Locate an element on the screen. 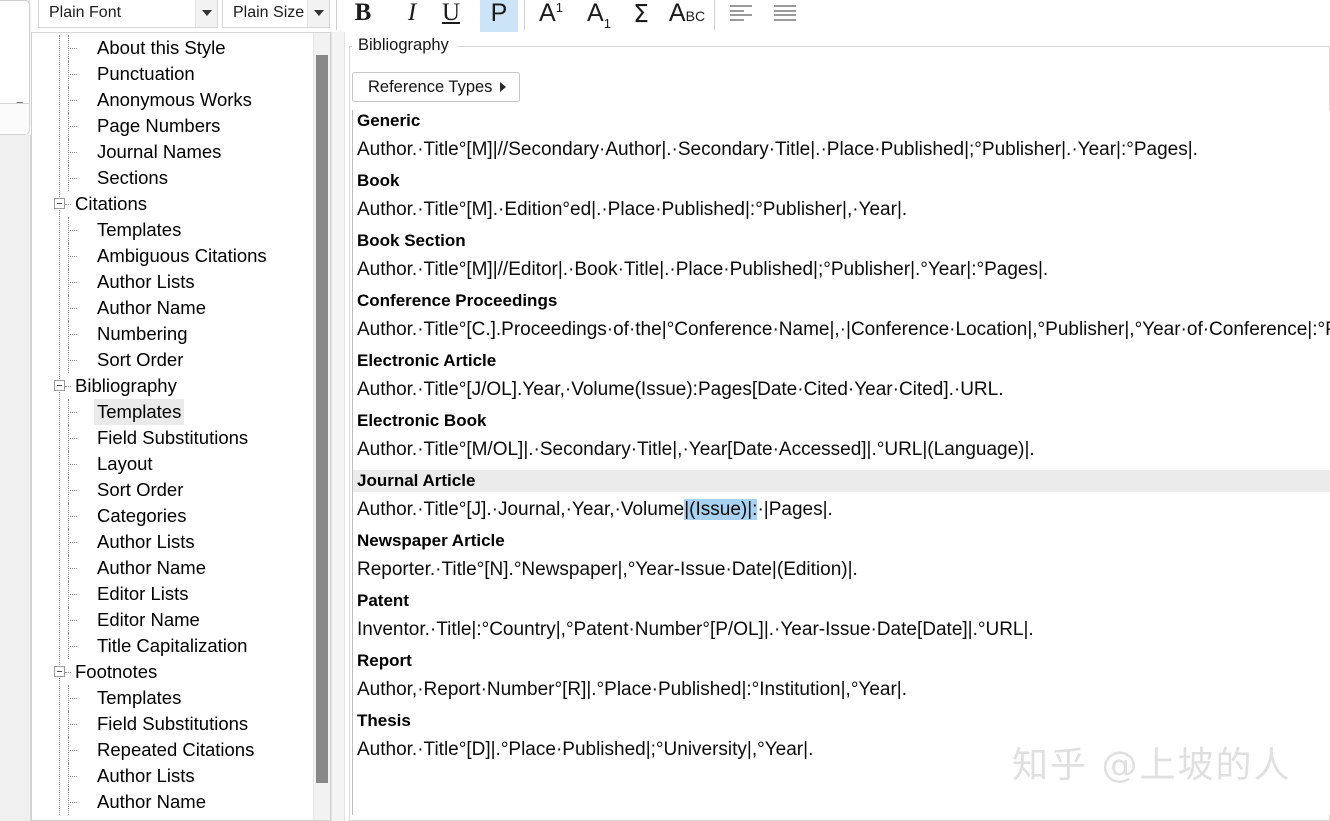 This screenshot has width=1330, height=821. sidebar-item-bibliography: Bibliography is located at coordinates (171, 386).